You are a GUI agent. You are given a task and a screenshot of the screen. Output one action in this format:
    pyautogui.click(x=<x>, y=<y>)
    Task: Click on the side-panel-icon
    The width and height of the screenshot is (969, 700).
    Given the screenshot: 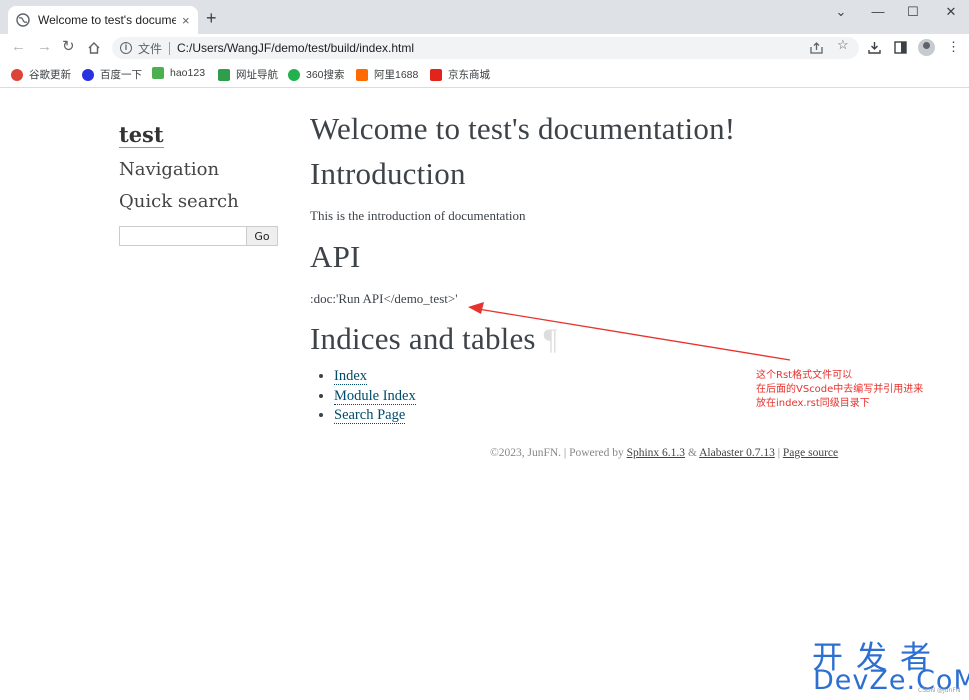 What is the action you would take?
    pyautogui.click(x=900, y=47)
    